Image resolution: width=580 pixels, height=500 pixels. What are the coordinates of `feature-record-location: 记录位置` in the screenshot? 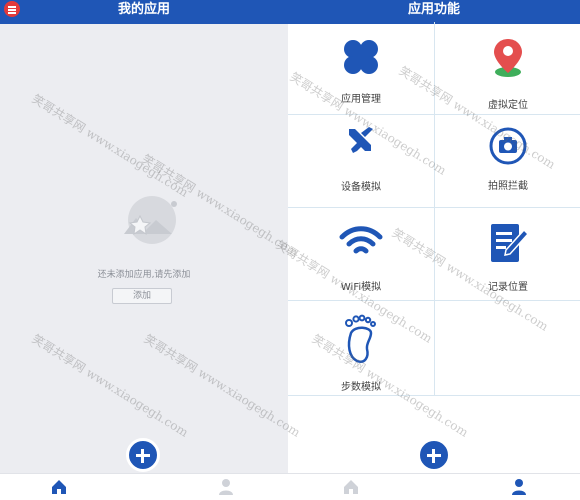 It's located at (507, 254).